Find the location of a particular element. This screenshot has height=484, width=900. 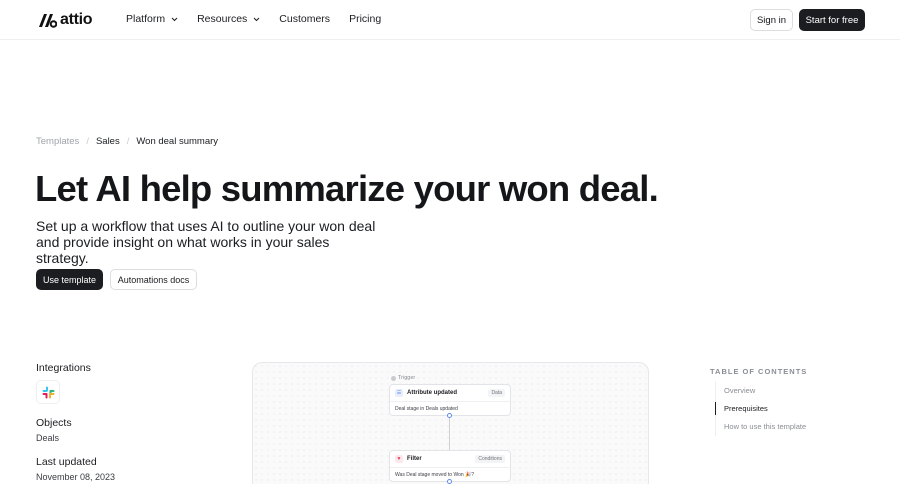

node-header: ☰ Attribute updated Data is located at coordinates (450, 393).